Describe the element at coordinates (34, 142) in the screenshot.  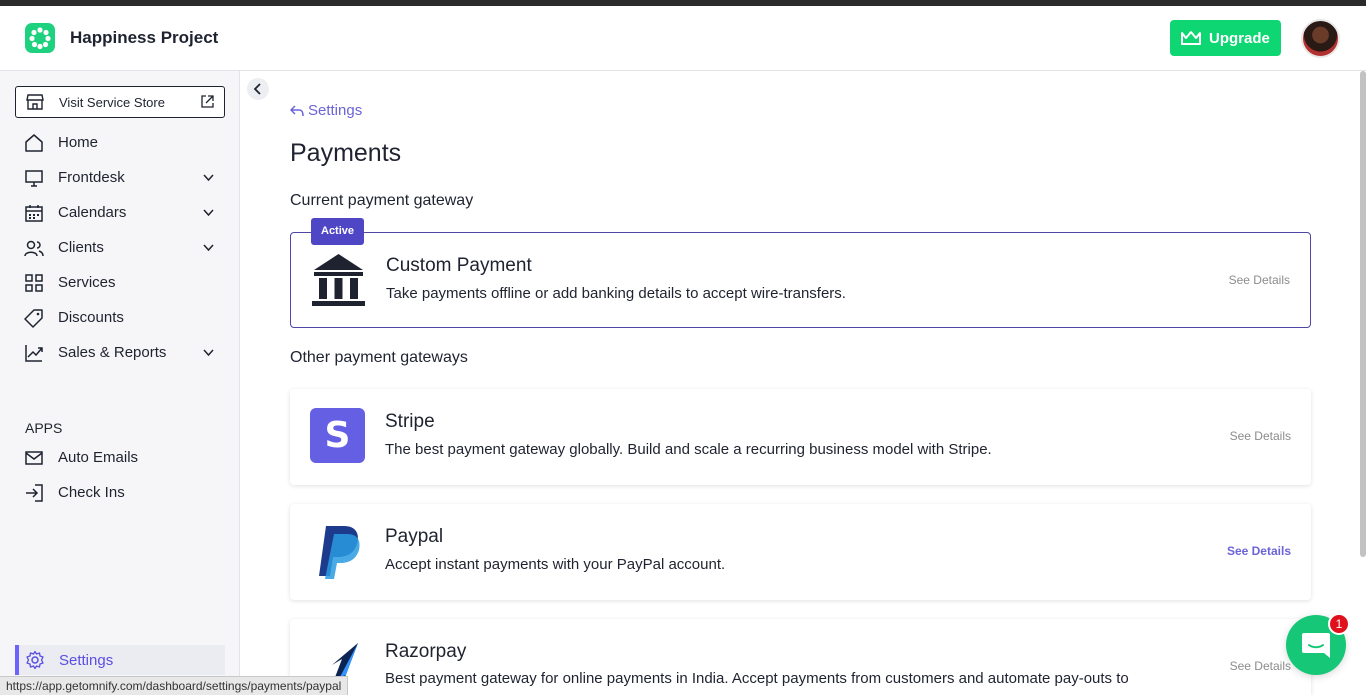
I see `home-icon` at that location.